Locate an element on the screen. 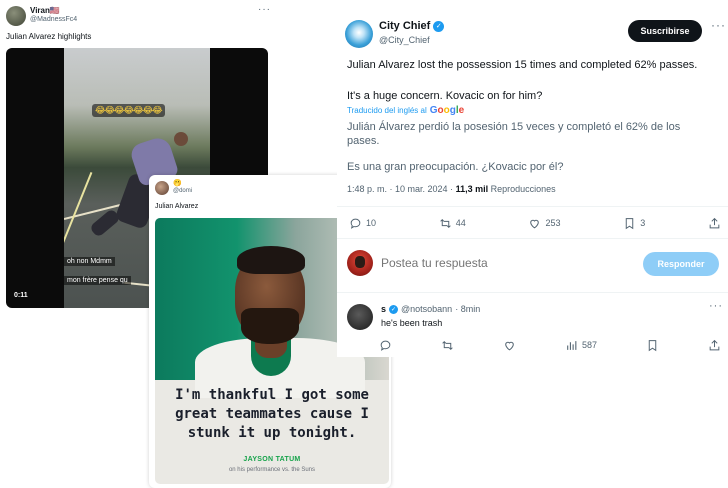  tweet-timestamp: 1:48 p. m. · 10 mar. 2024 · is located at coordinates (401, 189).